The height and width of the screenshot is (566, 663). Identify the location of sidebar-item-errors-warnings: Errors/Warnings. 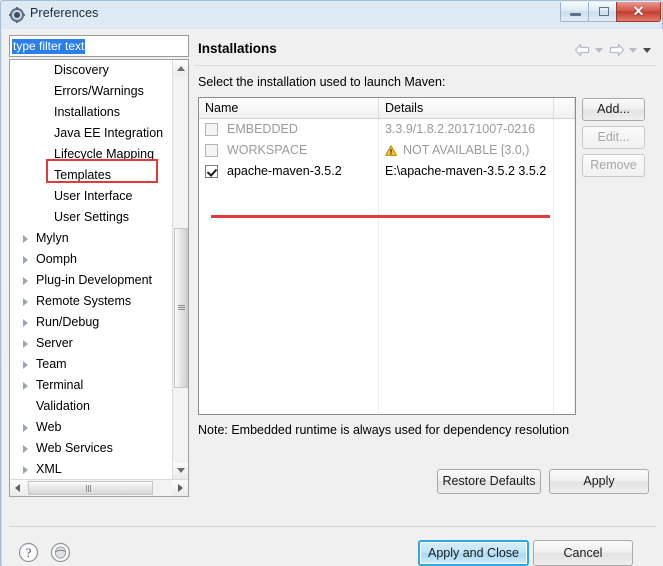
(91, 91).